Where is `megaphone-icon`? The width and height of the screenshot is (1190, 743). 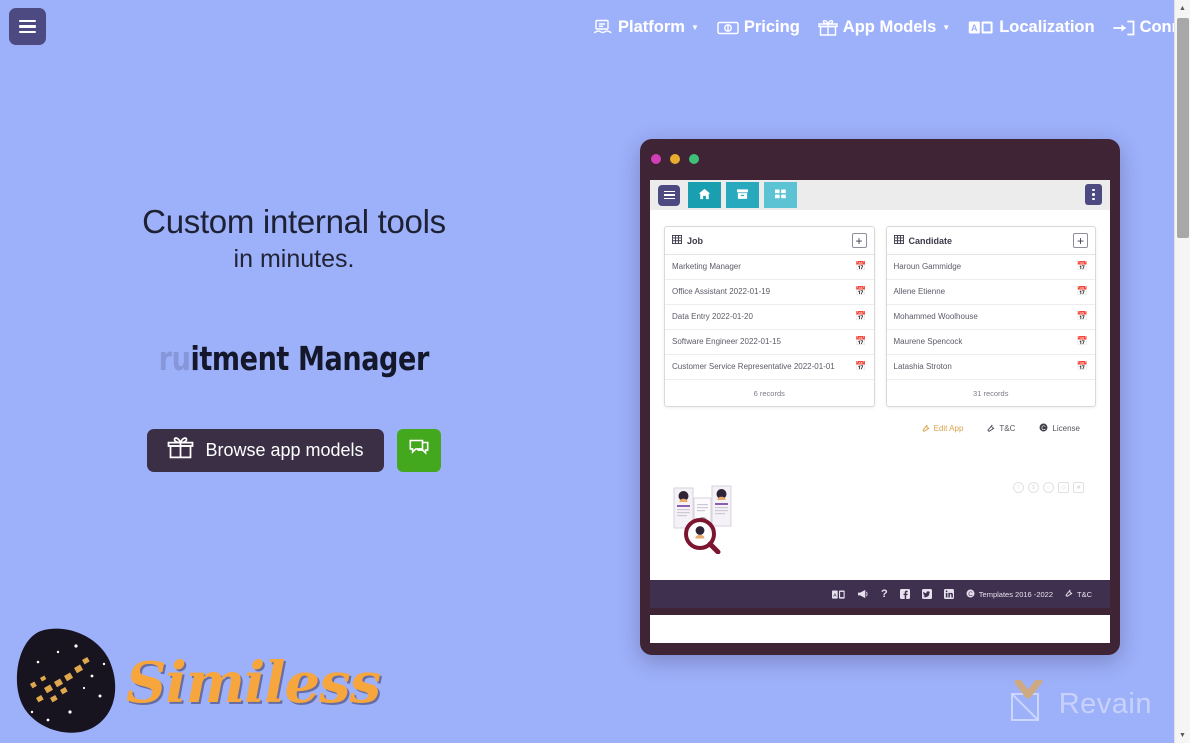 megaphone-icon is located at coordinates (863, 594).